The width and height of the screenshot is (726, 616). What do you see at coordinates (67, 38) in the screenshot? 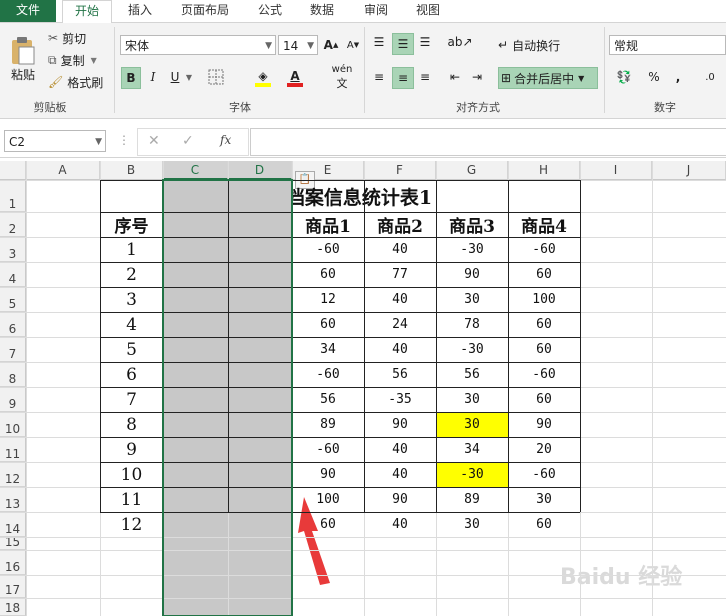
I see `cut-button: ✂ 剪切` at bounding box center [67, 38].